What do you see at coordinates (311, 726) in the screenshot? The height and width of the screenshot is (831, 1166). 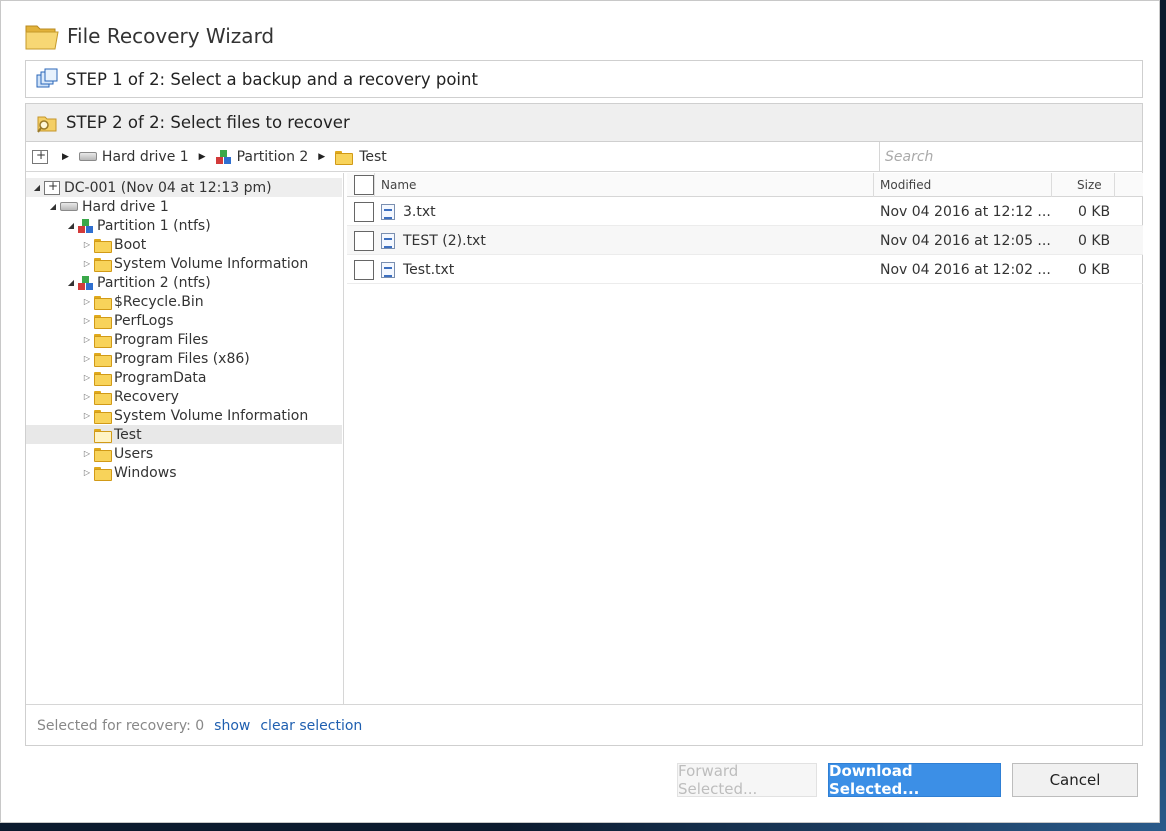 I see `clear-selection-link: clear selection` at bounding box center [311, 726].